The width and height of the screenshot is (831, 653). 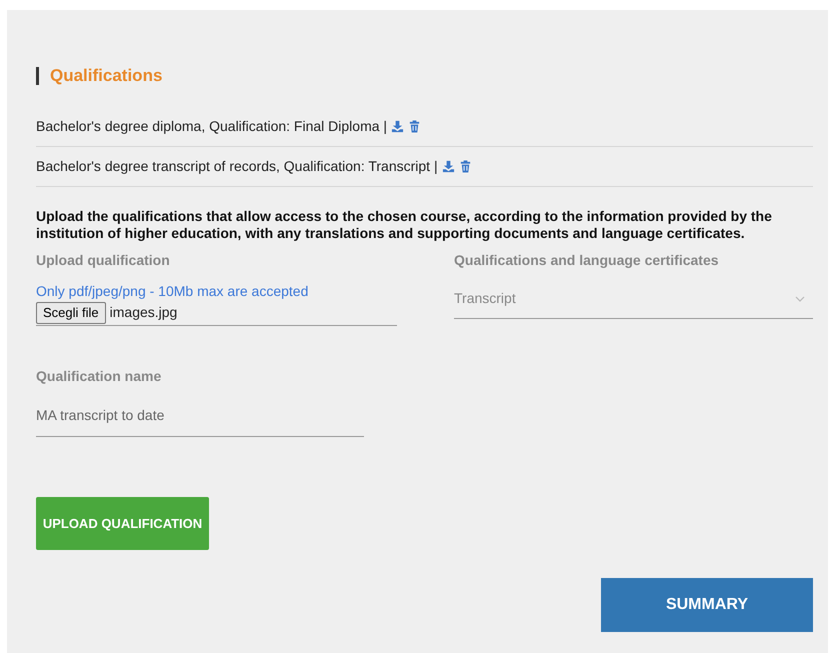 I want to click on upload-label: Upload qualification, so click(x=103, y=260).